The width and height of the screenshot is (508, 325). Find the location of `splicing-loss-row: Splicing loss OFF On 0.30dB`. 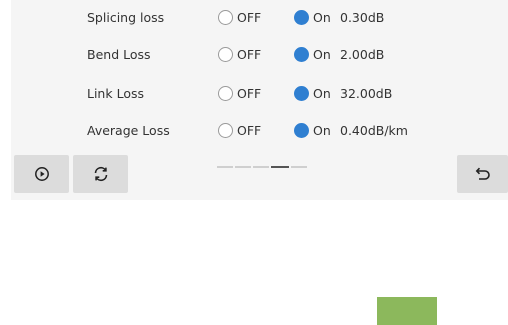

splicing-loss-row: Splicing loss OFF On 0.30dB is located at coordinates (259, 18).